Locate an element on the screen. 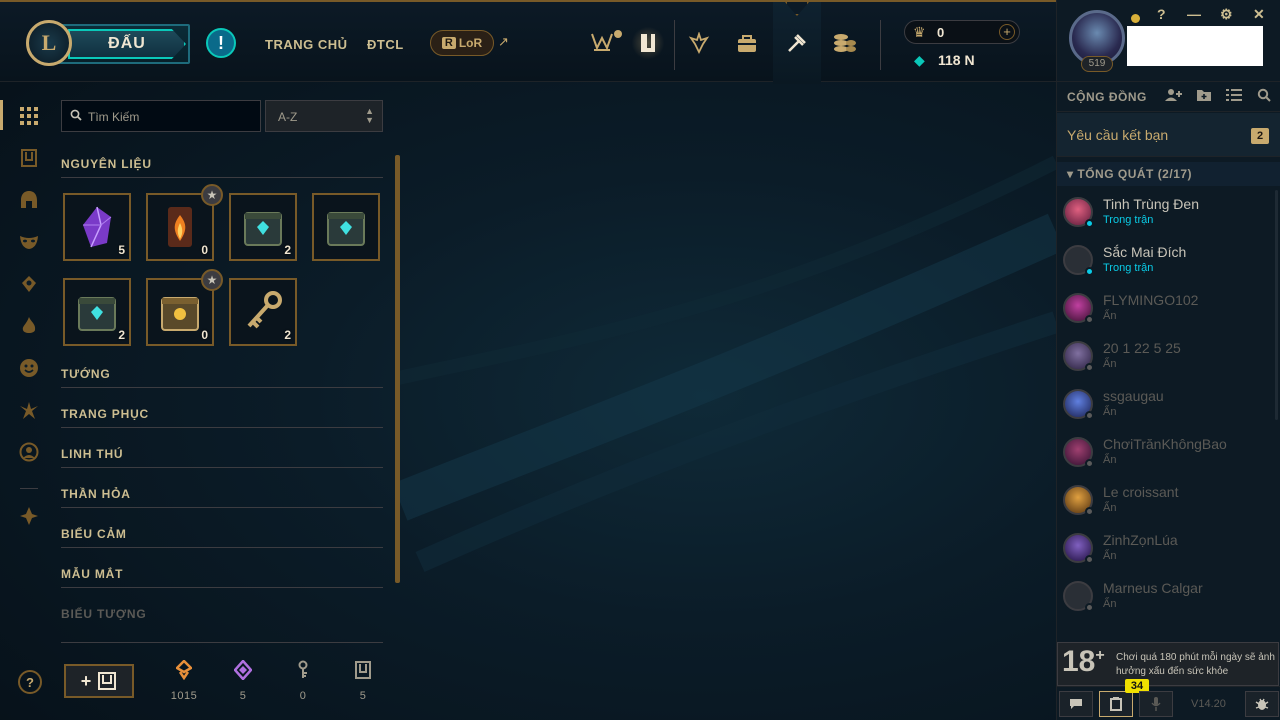 This screenshot has width=1280, height=720. tft-icon is located at coordinates (29, 516).